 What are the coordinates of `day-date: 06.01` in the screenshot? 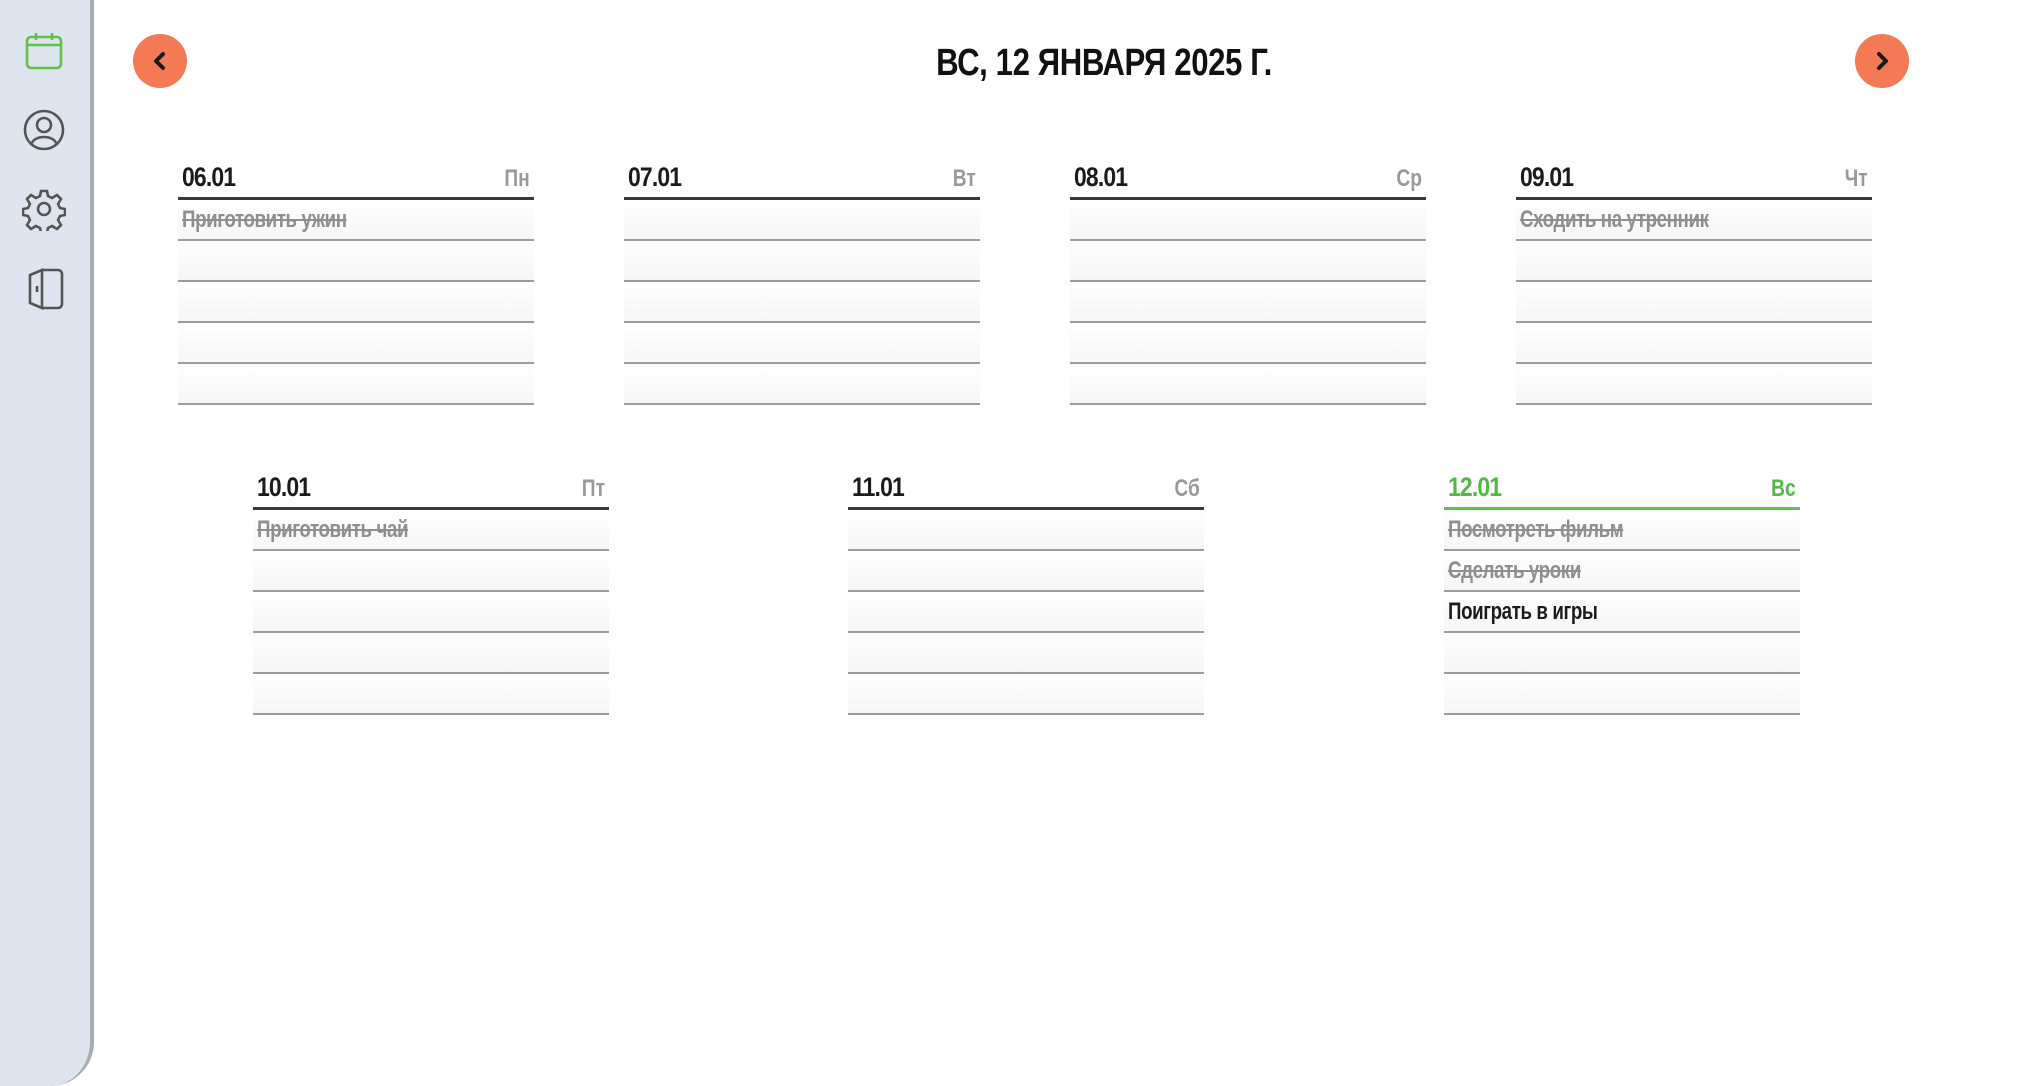 It's located at (209, 177).